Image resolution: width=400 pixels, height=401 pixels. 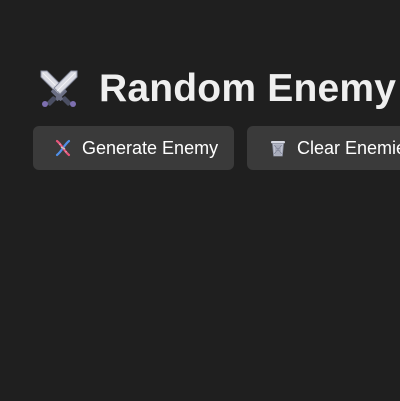 I want to click on clear-enemies-label: Clear Enemies, so click(x=348, y=147).